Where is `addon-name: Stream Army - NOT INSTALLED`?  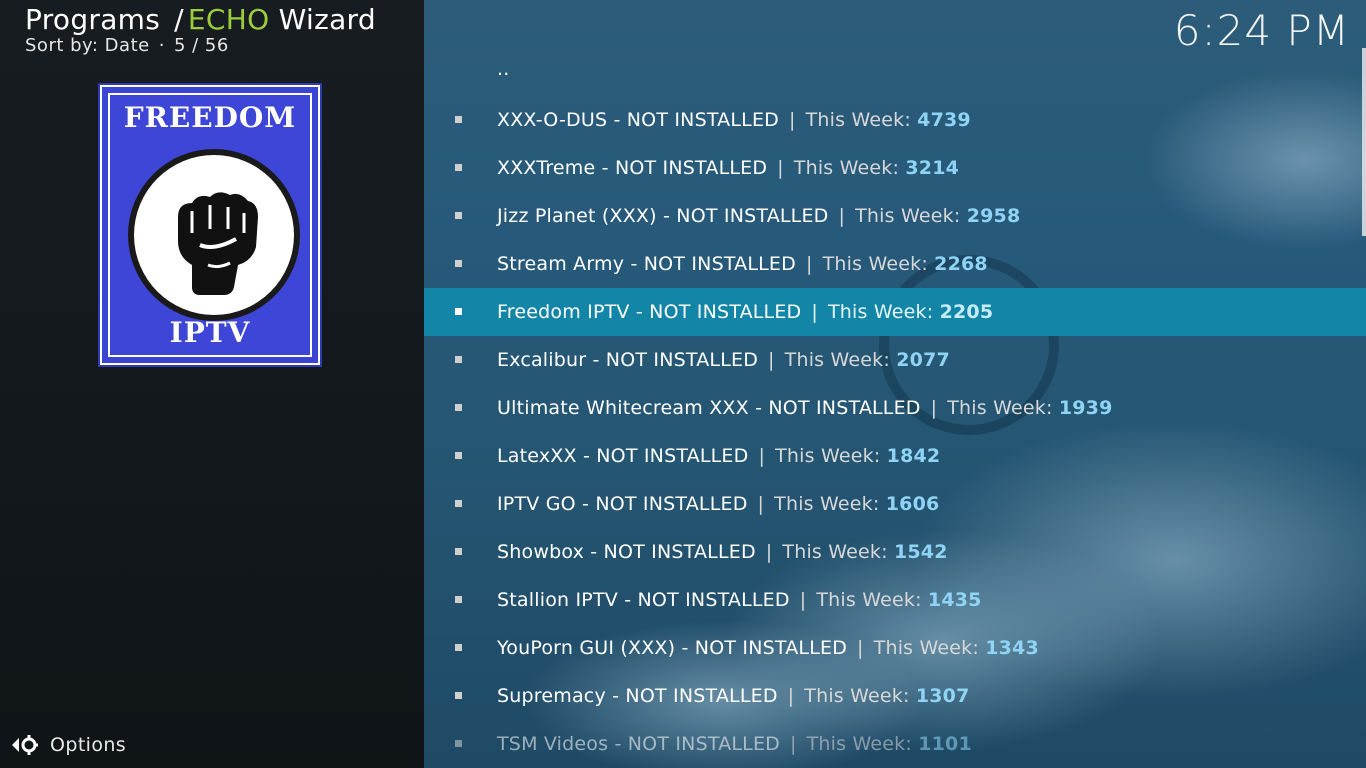 addon-name: Stream Army - NOT INSTALLED is located at coordinates (646, 264).